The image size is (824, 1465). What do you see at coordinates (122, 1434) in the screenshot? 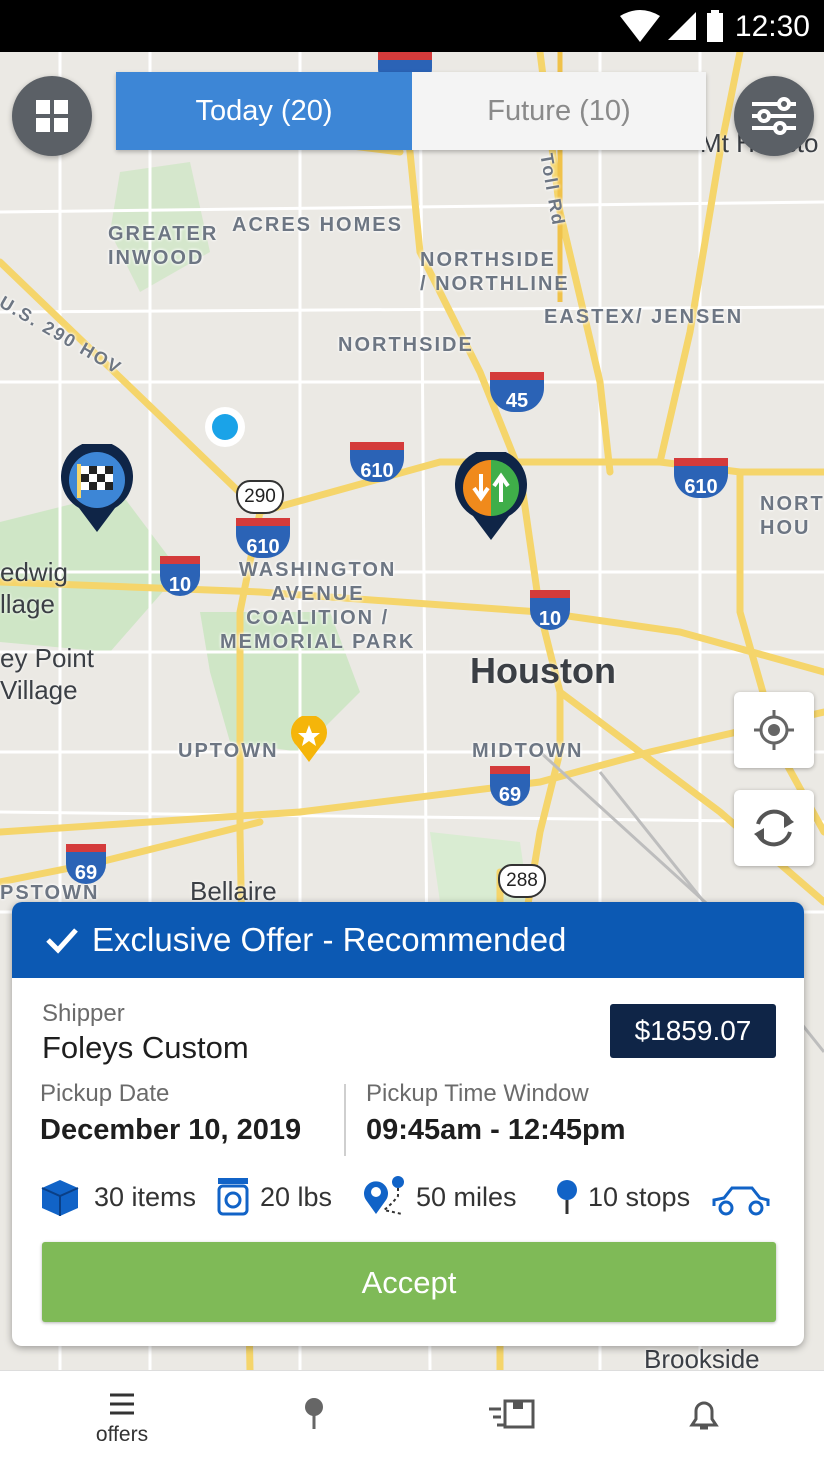
I see `nav-offers-label: offers` at bounding box center [122, 1434].